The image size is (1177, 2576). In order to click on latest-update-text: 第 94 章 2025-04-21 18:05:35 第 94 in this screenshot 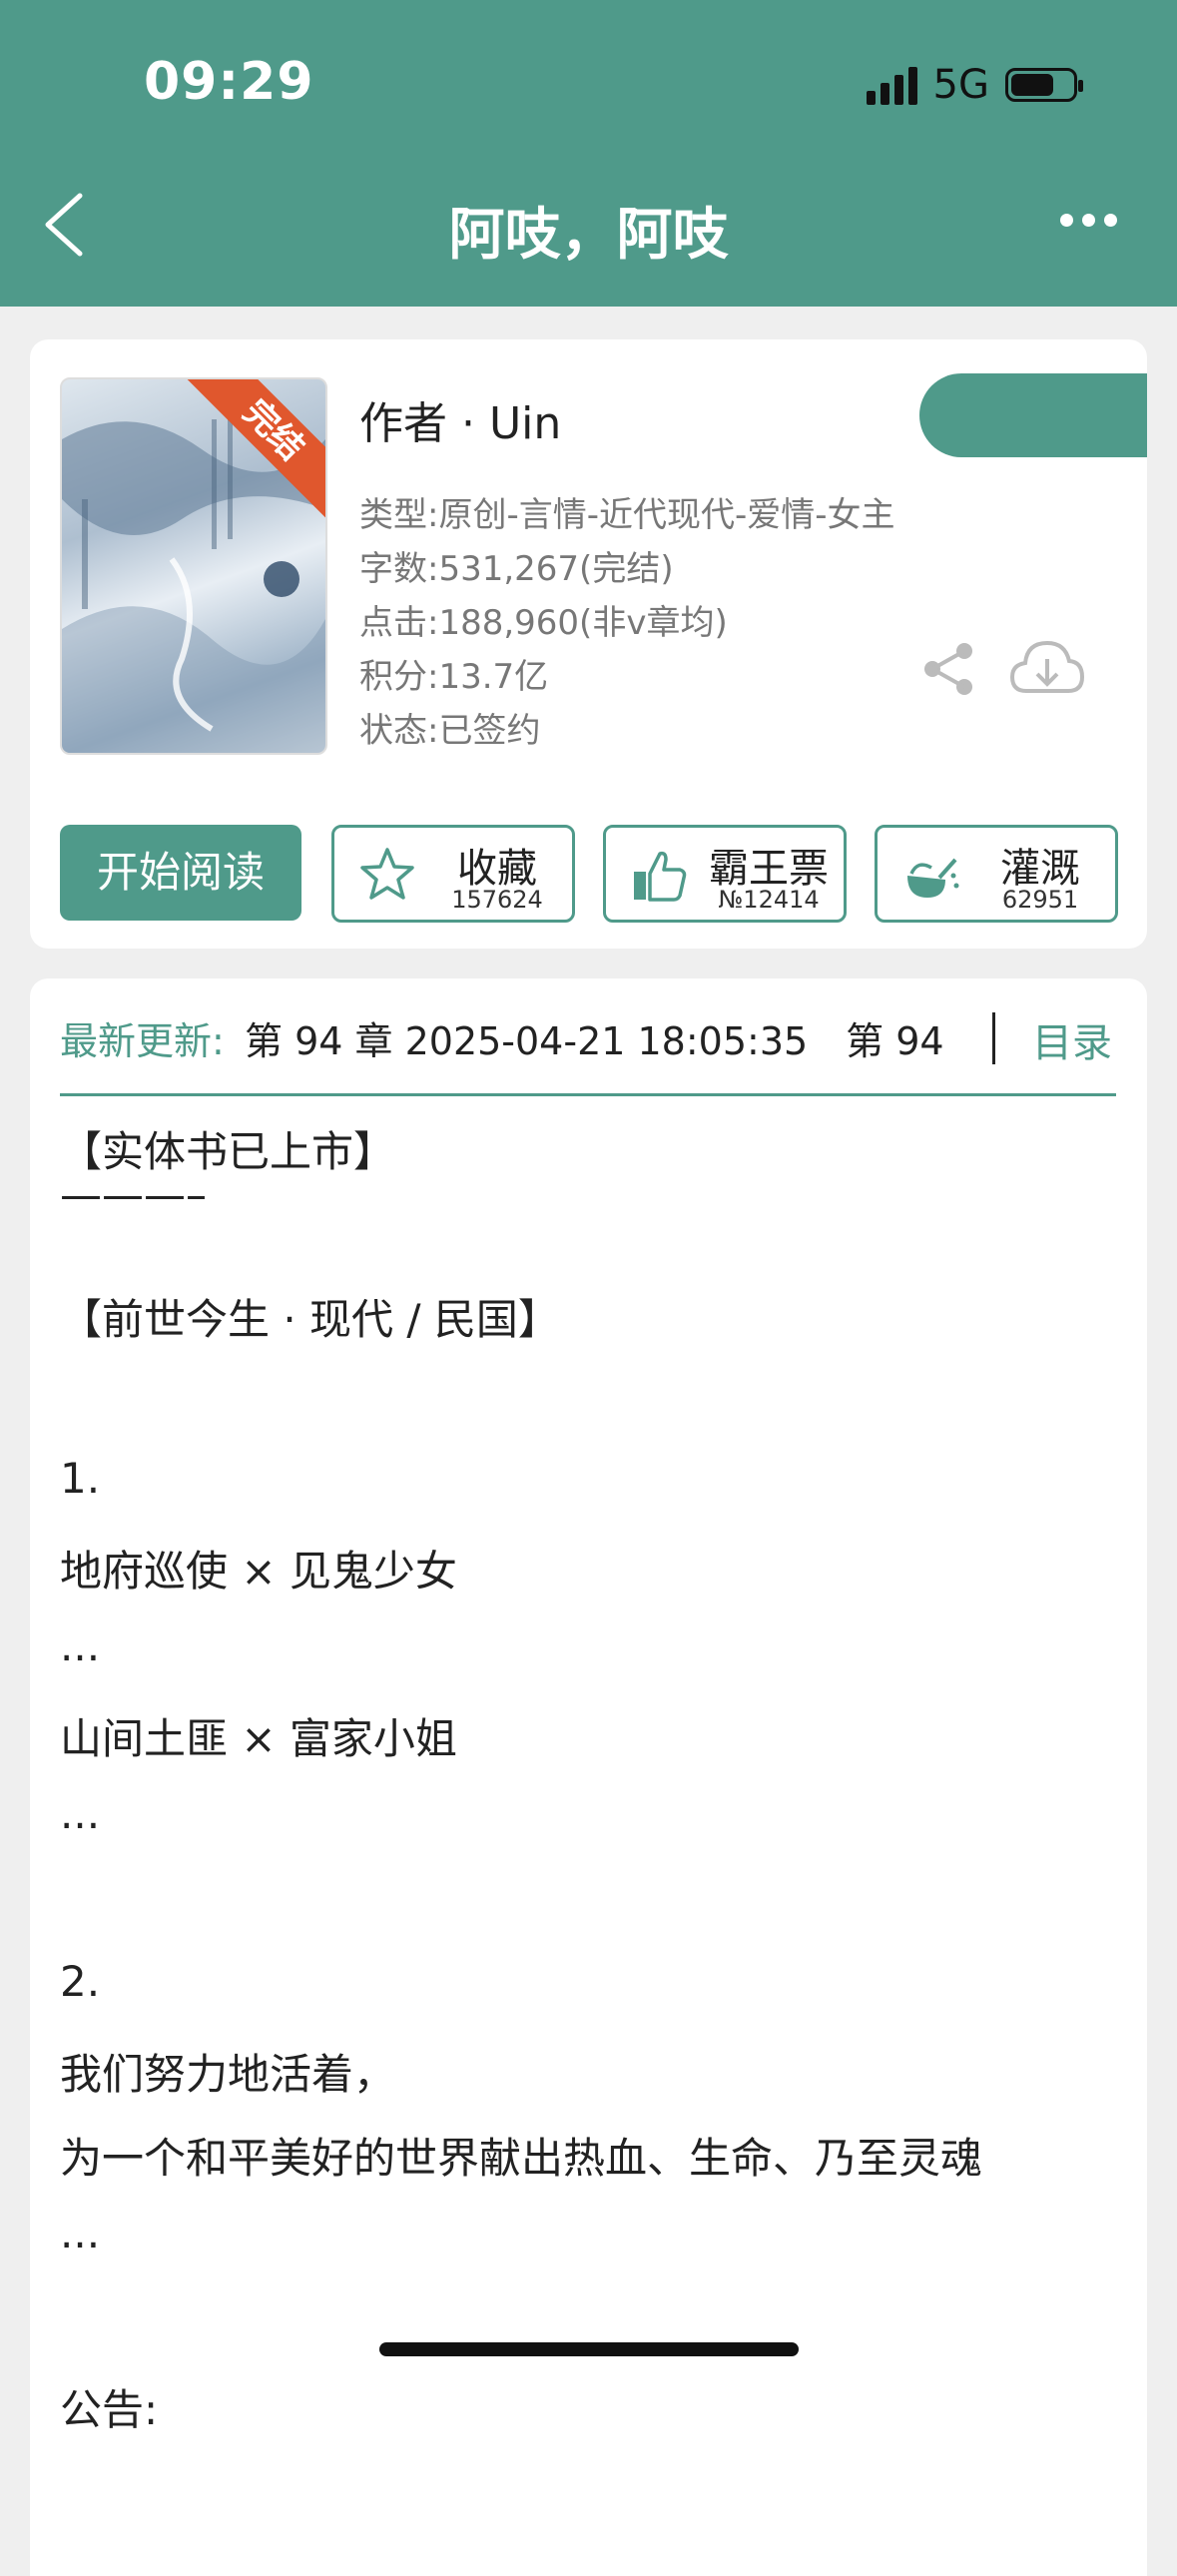, I will do `click(594, 1037)`.